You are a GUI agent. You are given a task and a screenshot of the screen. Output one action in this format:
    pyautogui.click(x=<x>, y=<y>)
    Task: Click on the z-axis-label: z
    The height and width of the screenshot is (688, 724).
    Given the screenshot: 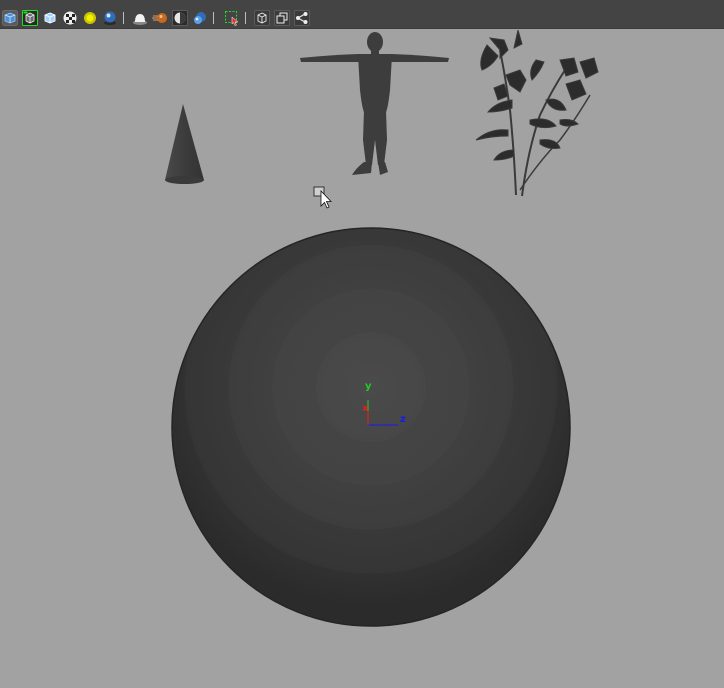 What is the action you would take?
    pyautogui.click(x=403, y=419)
    